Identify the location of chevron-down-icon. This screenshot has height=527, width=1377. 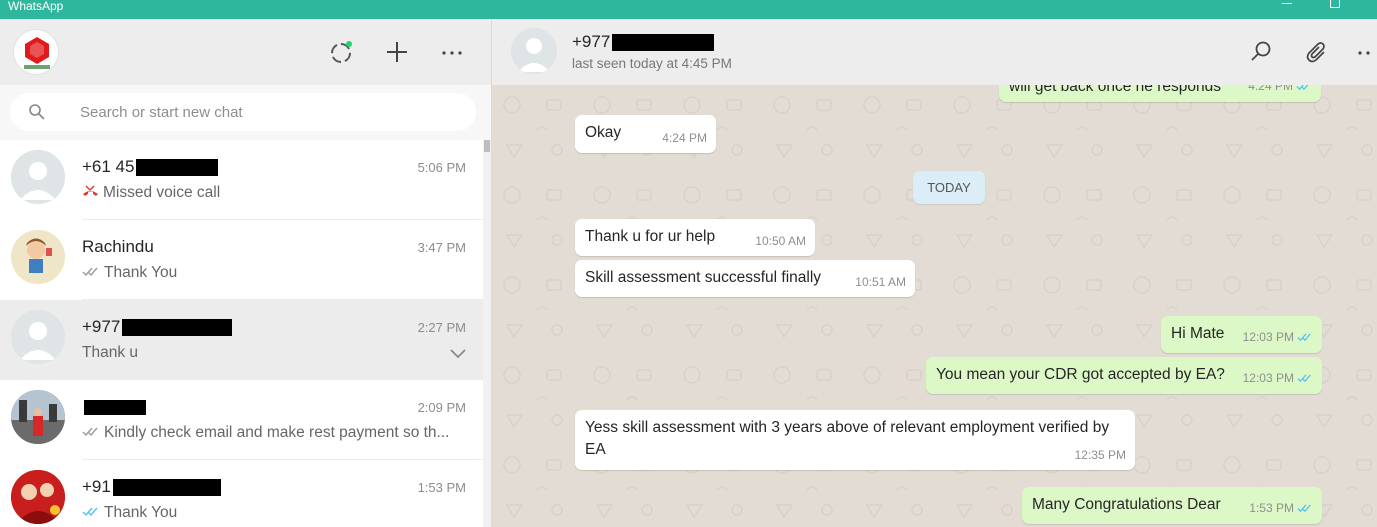
(458, 352).